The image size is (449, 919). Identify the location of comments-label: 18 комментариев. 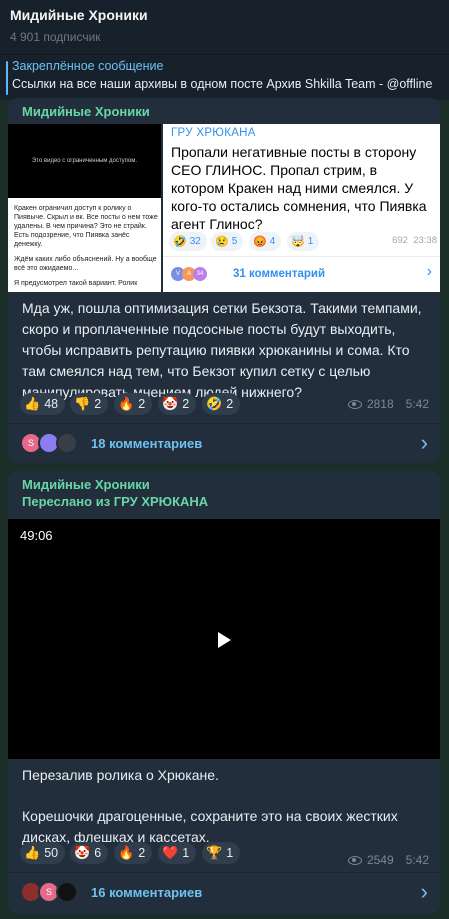
(147, 443).